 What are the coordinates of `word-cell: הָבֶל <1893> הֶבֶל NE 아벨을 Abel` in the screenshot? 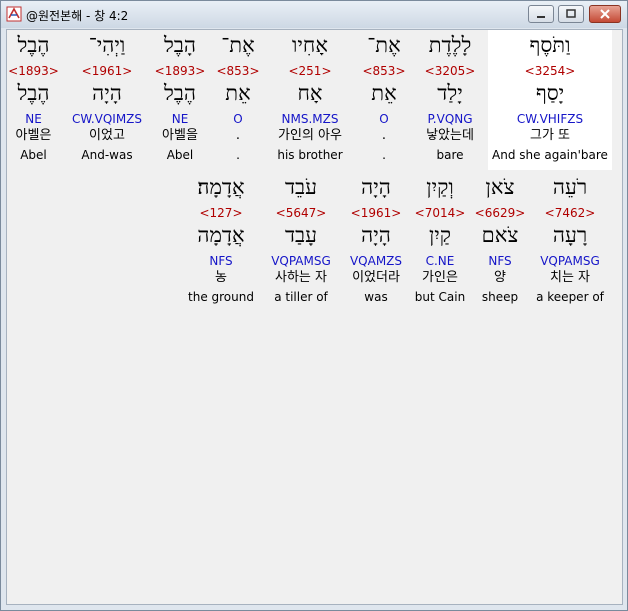 It's located at (180, 100).